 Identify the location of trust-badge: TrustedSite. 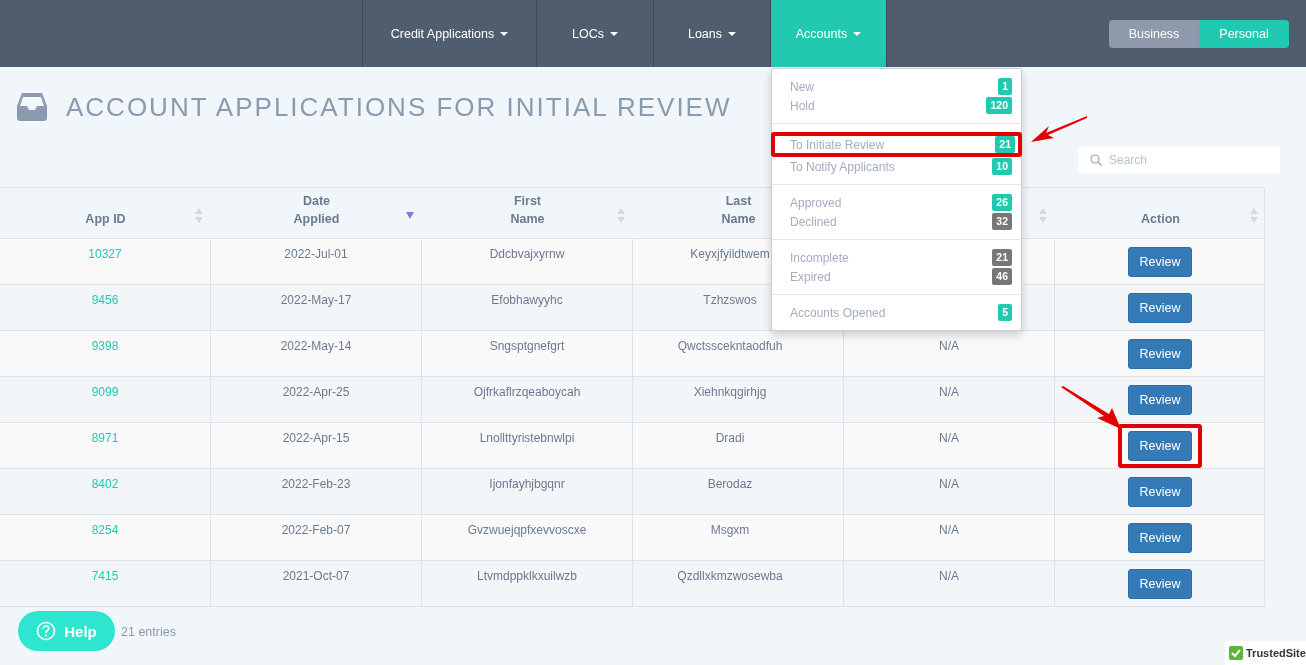
(1265, 653).